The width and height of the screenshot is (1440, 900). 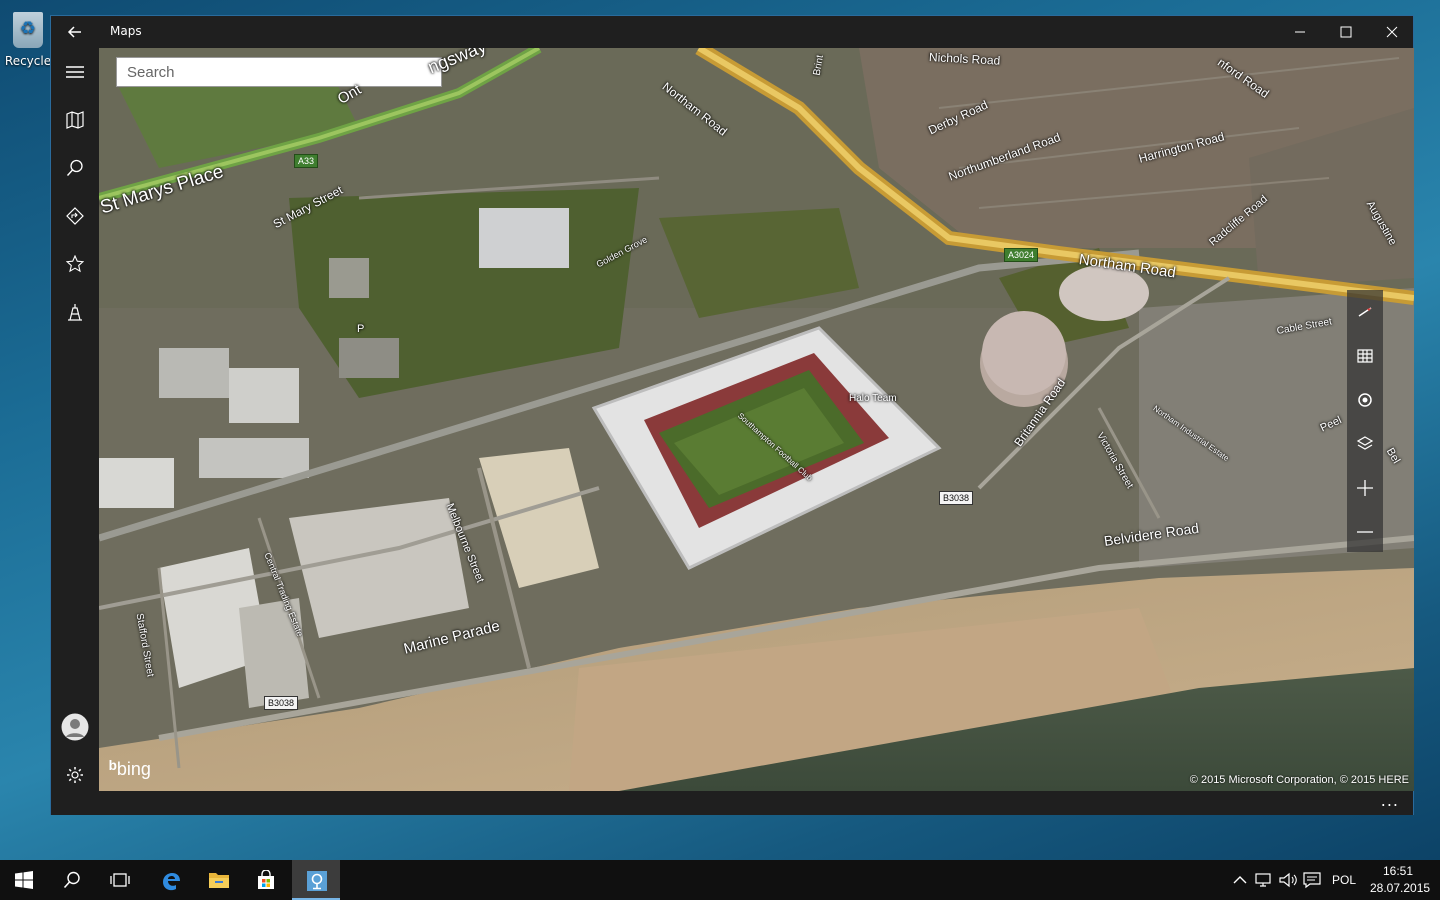 I want to click on streetside-button, so click(x=1365, y=356).